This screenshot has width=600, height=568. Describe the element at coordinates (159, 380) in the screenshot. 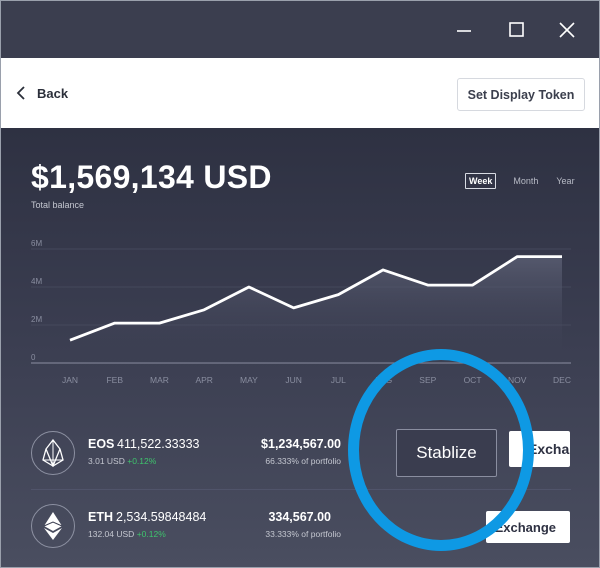

I see `x-tick-label: MAR` at that location.